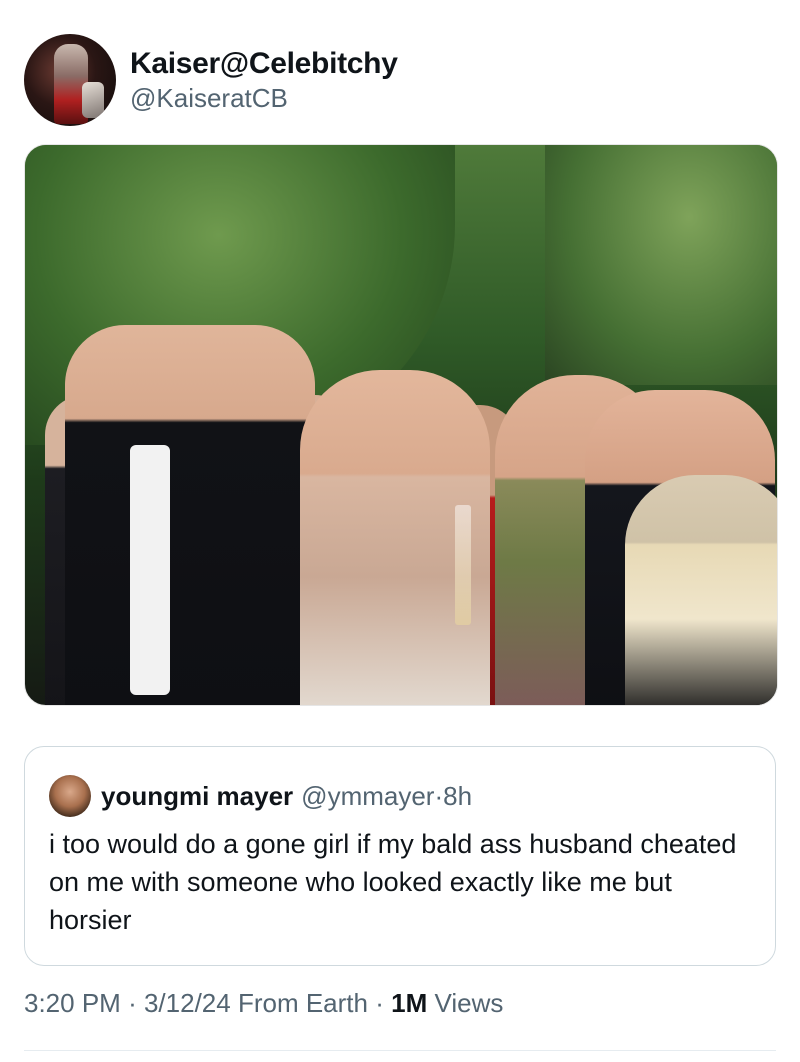  What do you see at coordinates (197, 796) in the screenshot?
I see `quoted-display-name: youngmi mayer` at bounding box center [197, 796].